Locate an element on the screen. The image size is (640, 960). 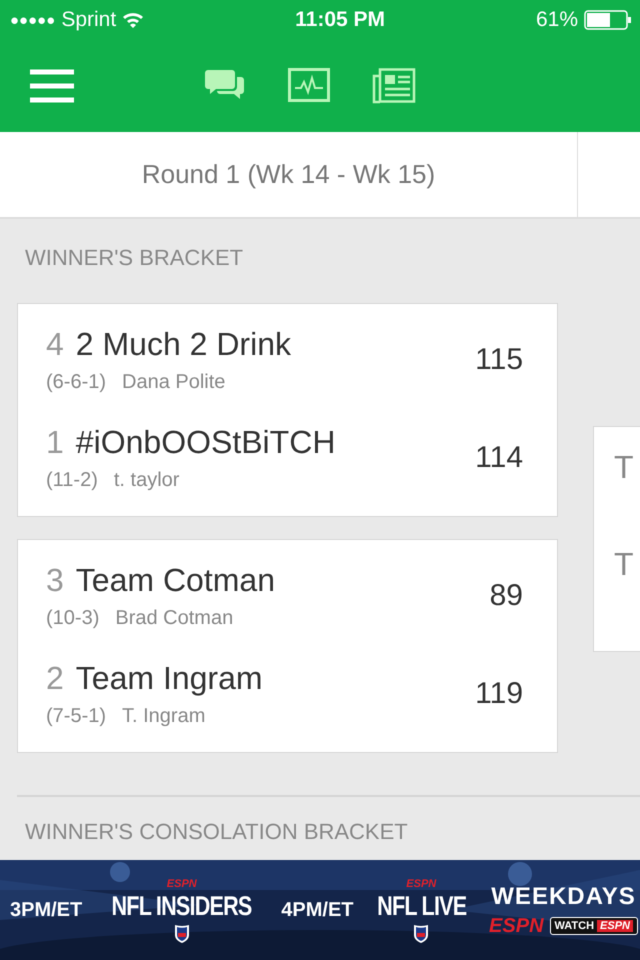
show-time: 3PM/ET is located at coordinates (46, 910).